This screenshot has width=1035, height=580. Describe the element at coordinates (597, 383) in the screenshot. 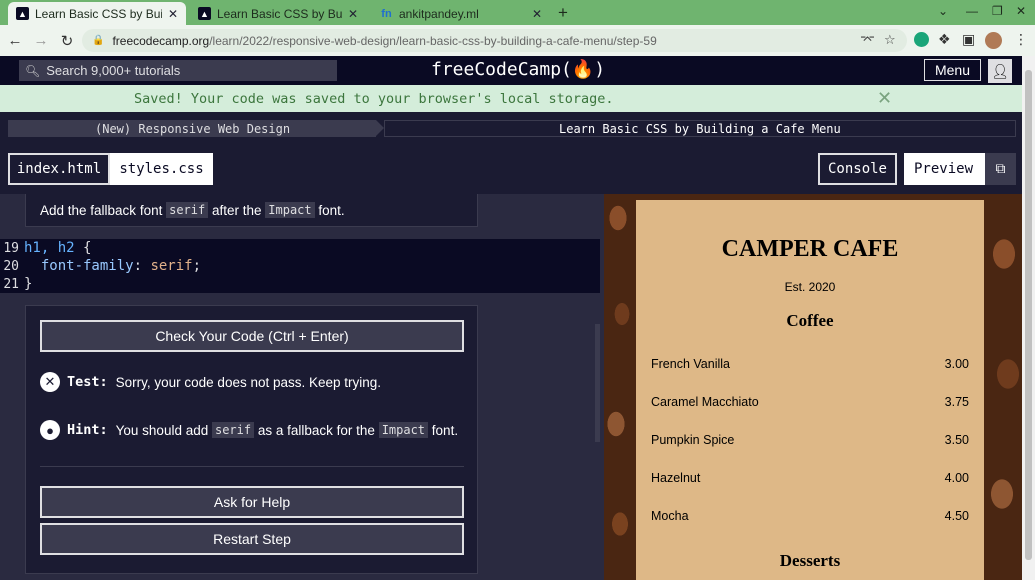

I see `editor-scrollbar` at that location.